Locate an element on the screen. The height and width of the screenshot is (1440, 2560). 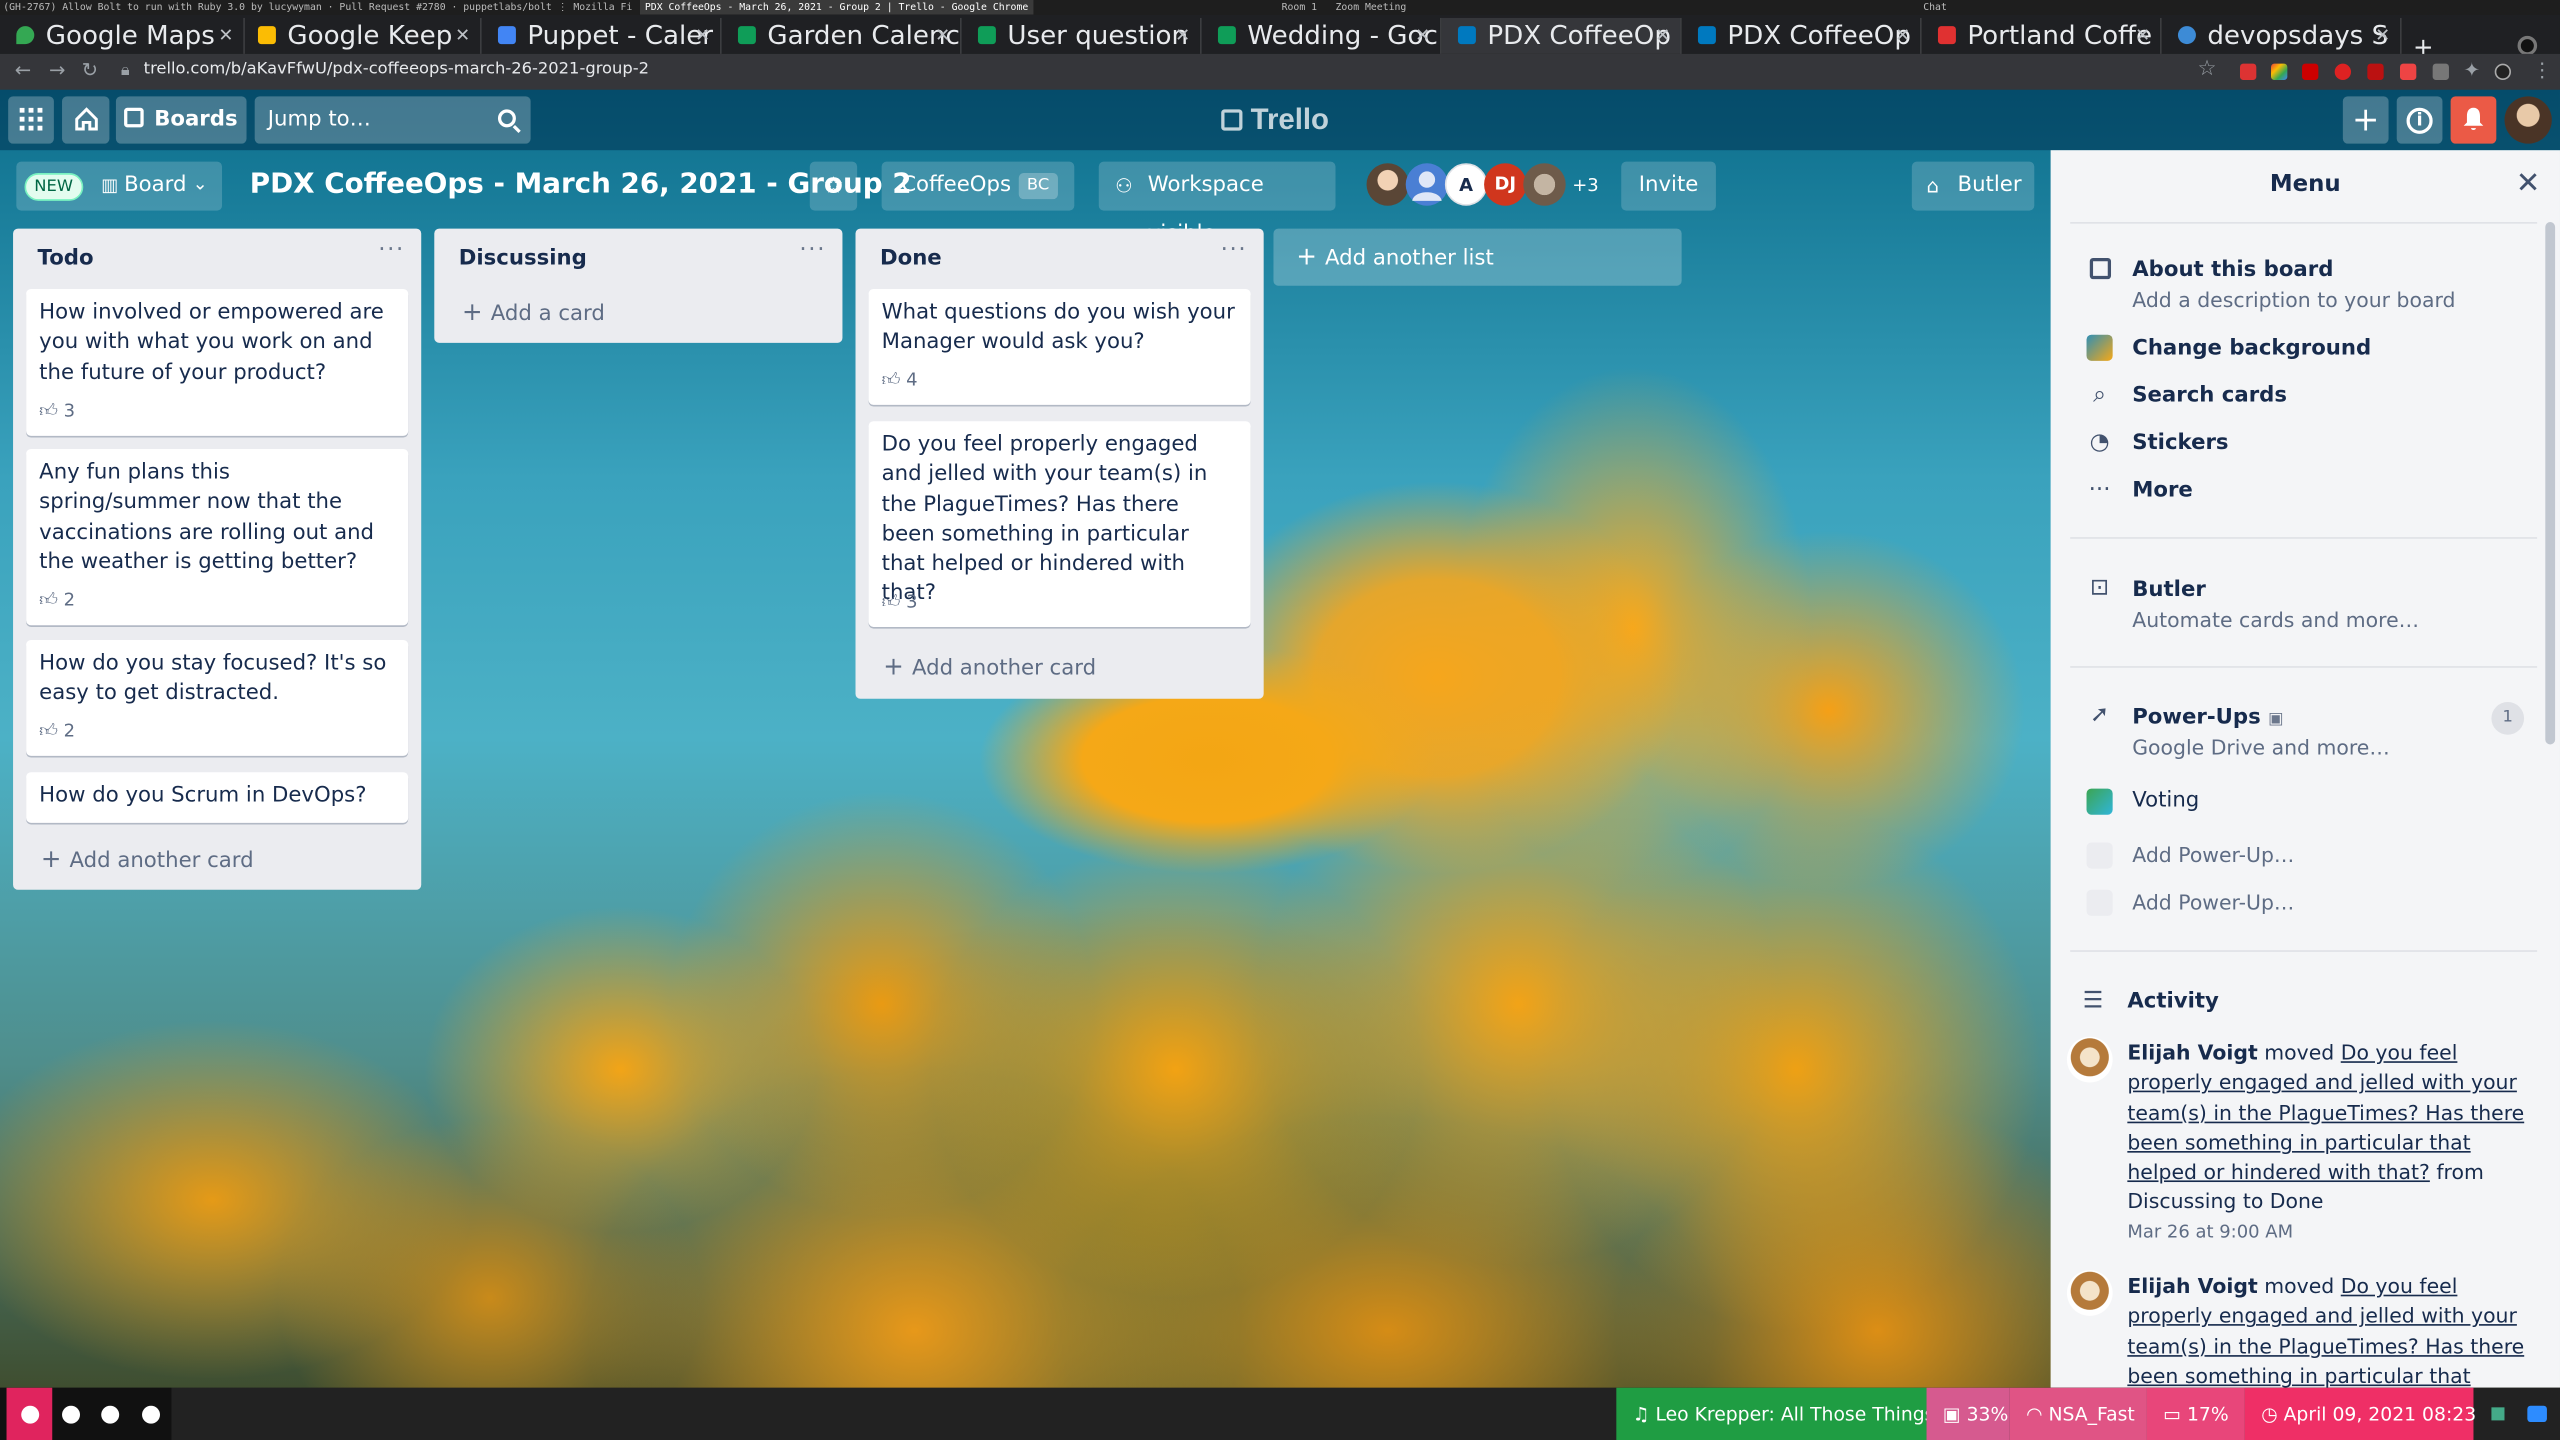
member-avatar: A is located at coordinates (1466, 184).